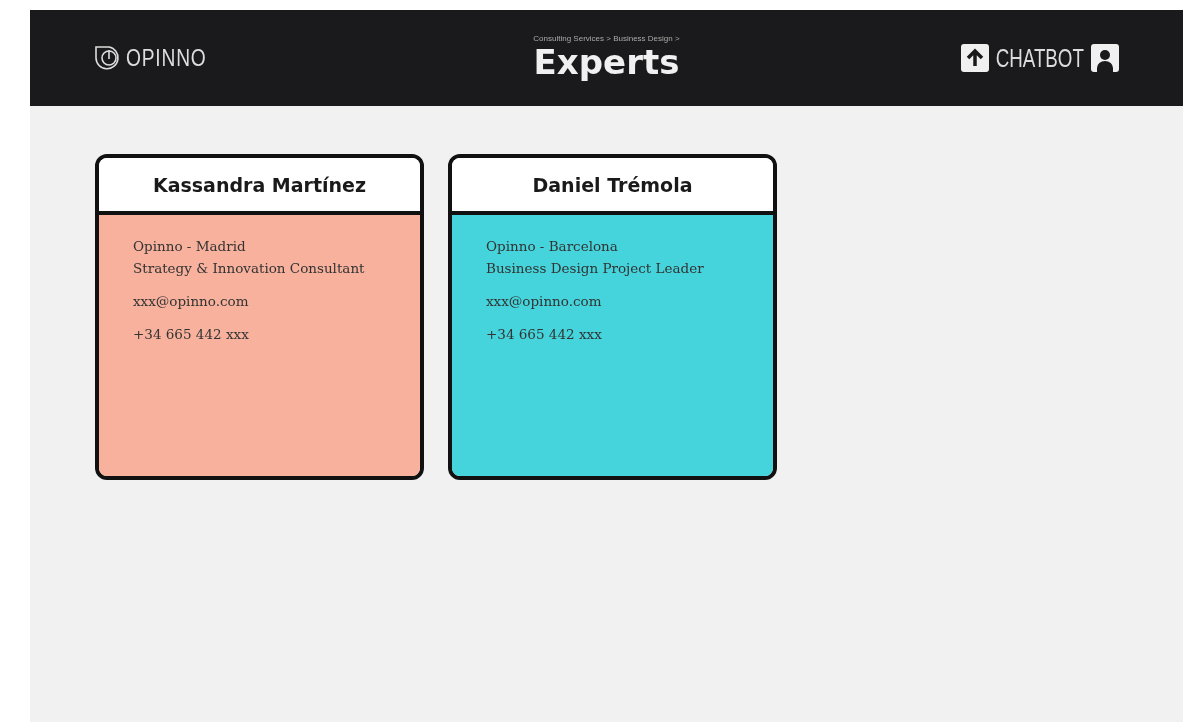 This screenshot has width=1183, height=722. What do you see at coordinates (259, 186) in the screenshot?
I see `expert-name: Kassandra Martínez` at bounding box center [259, 186].